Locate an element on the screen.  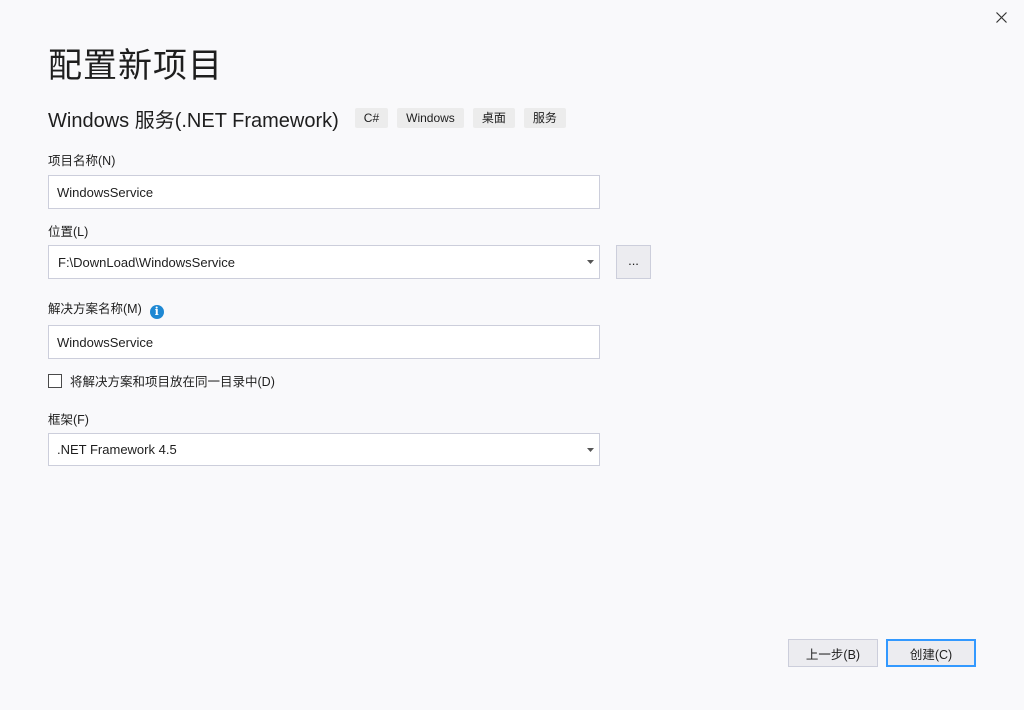
info-icon: i is located at coordinates (156, 311).